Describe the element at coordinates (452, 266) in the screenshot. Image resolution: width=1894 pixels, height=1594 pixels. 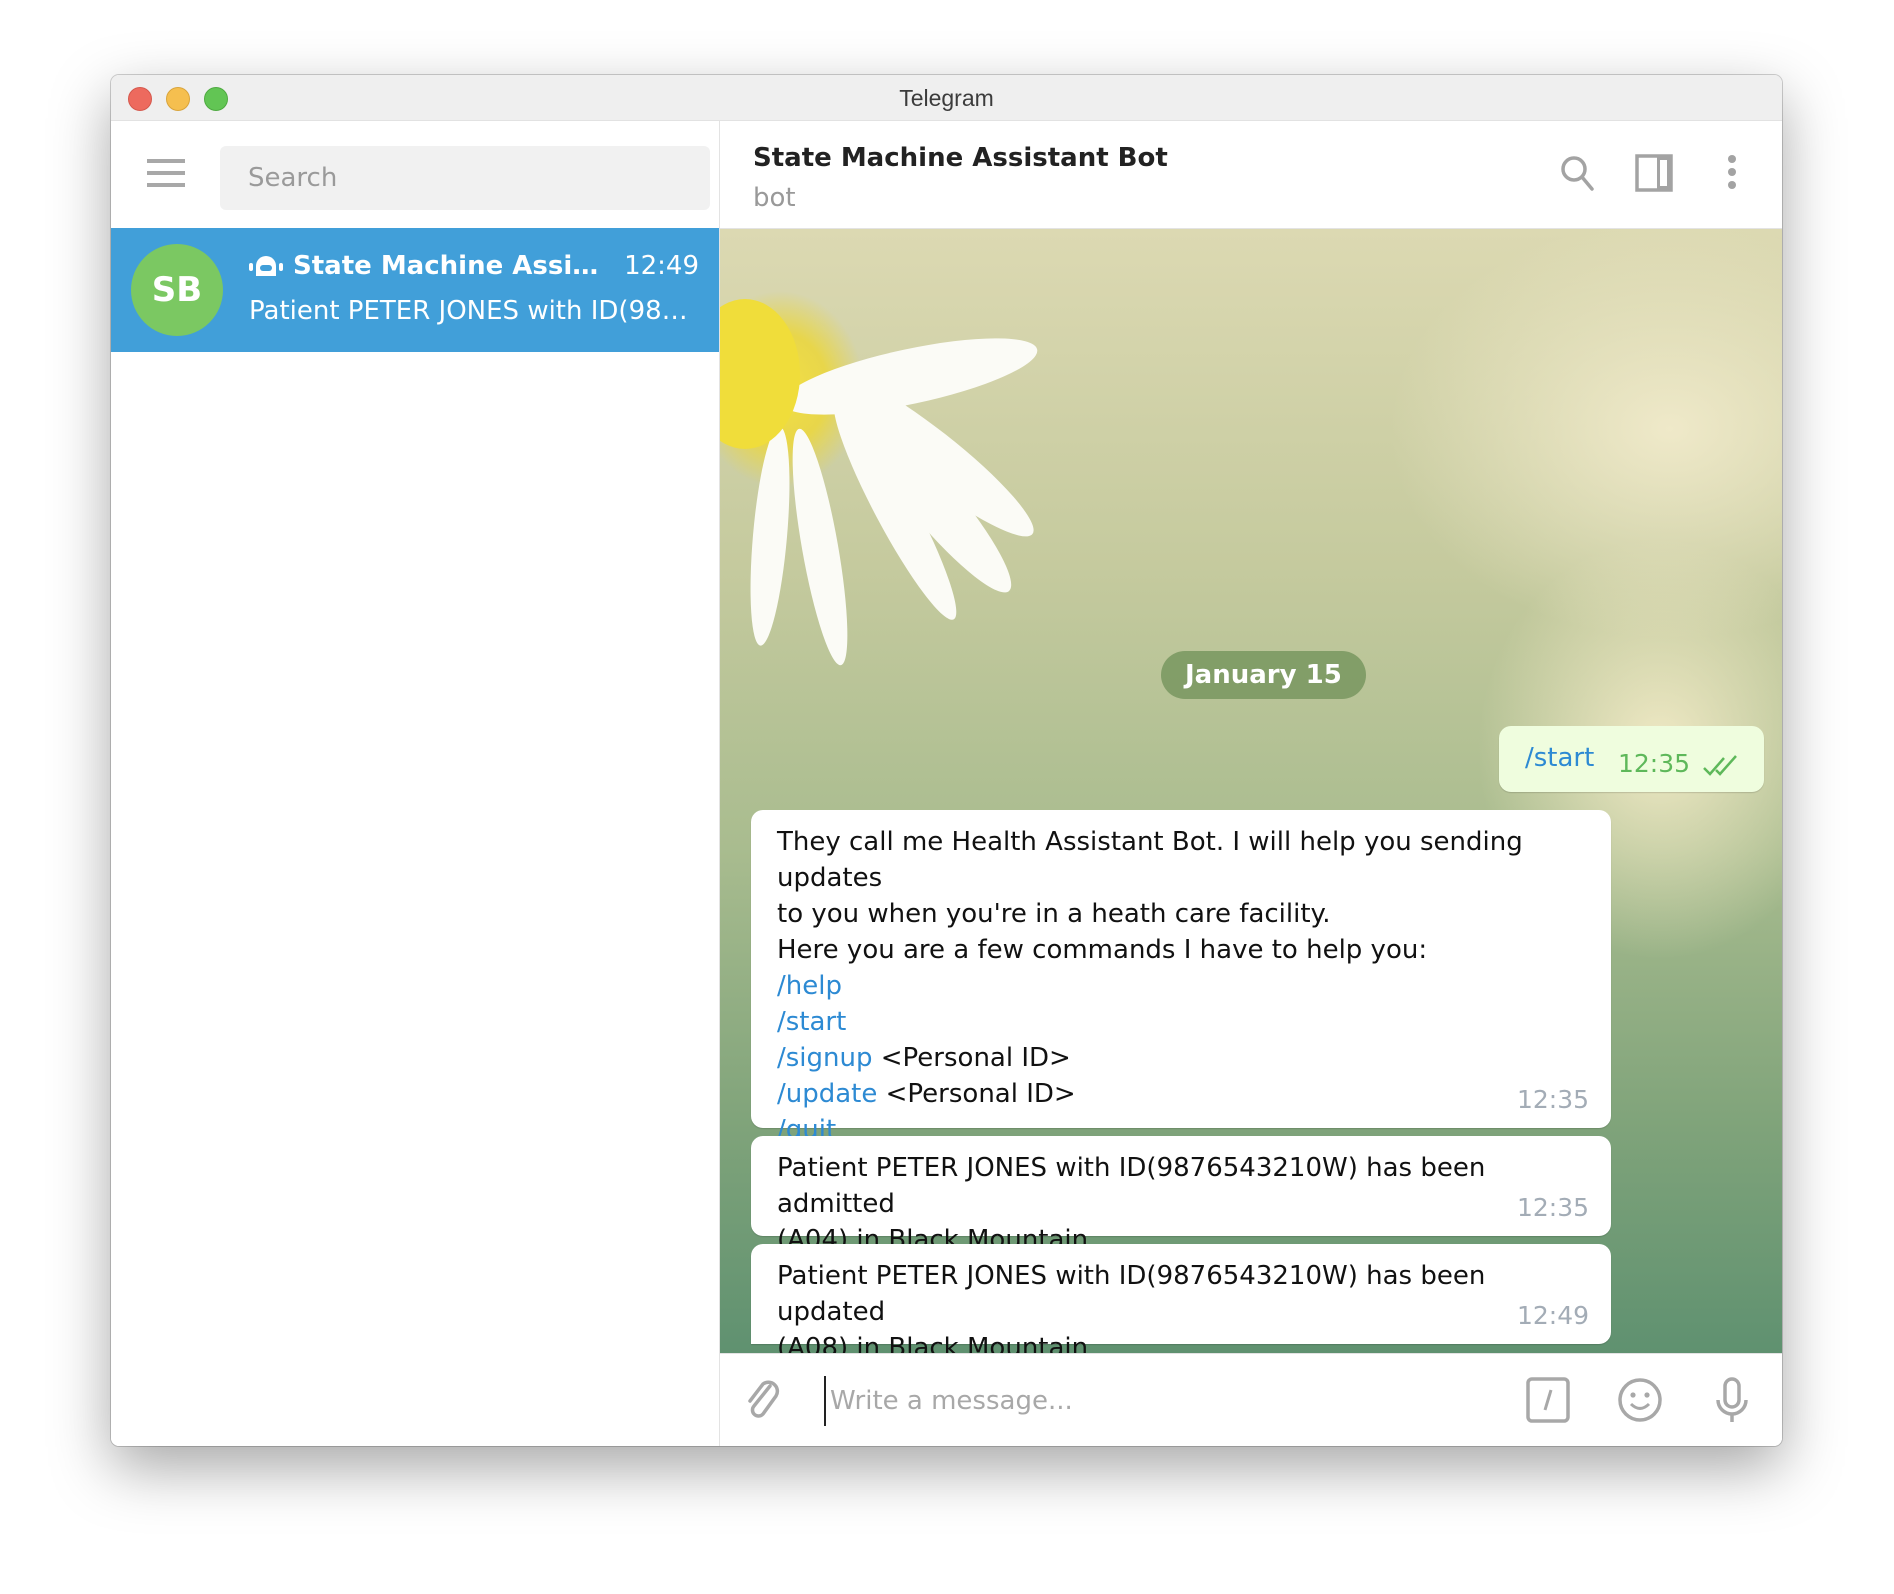
I see `chat-item-name: State Machine Assistant Bot` at that location.